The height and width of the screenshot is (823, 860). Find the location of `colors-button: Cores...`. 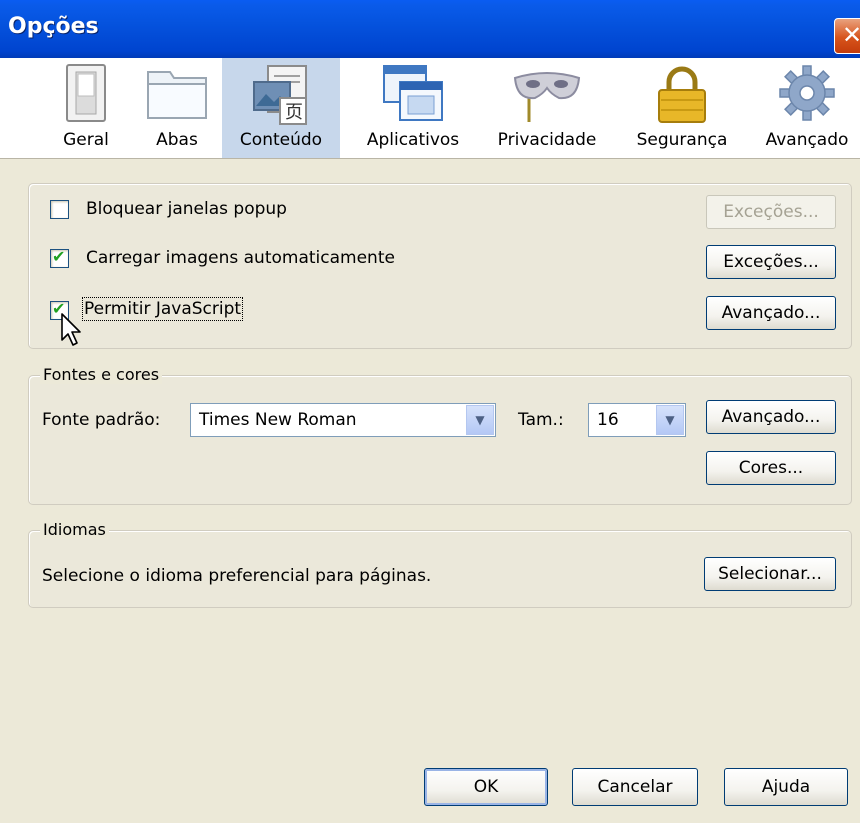

colors-button: Cores... is located at coordinates (771, 468).